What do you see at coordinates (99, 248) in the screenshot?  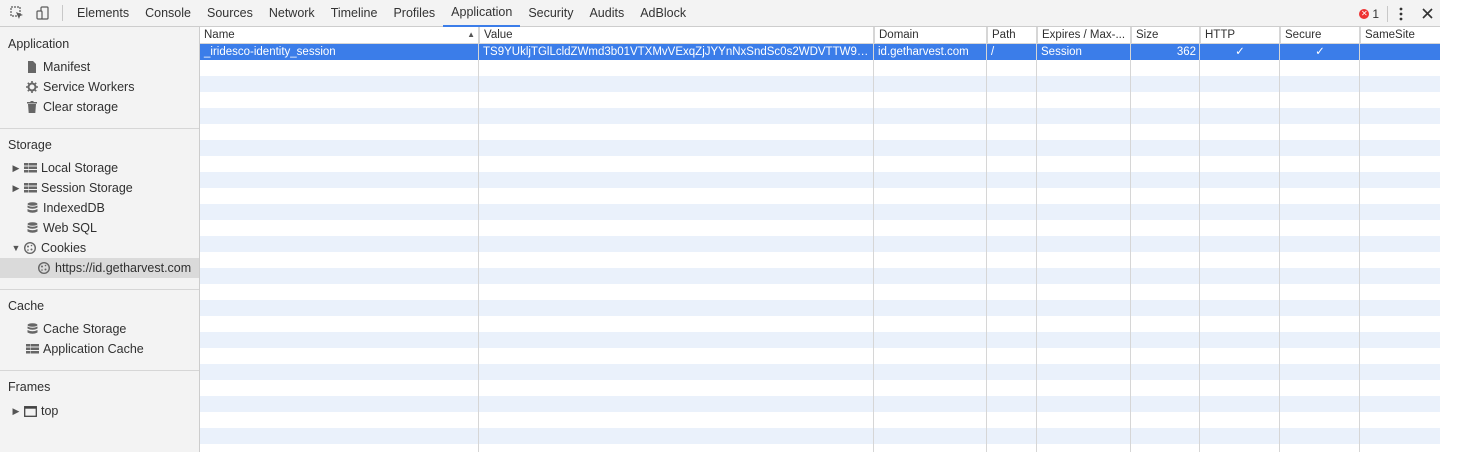 I see `sidebar-item-cookies: ▼ Cookies` at bounding box center [99, 248].